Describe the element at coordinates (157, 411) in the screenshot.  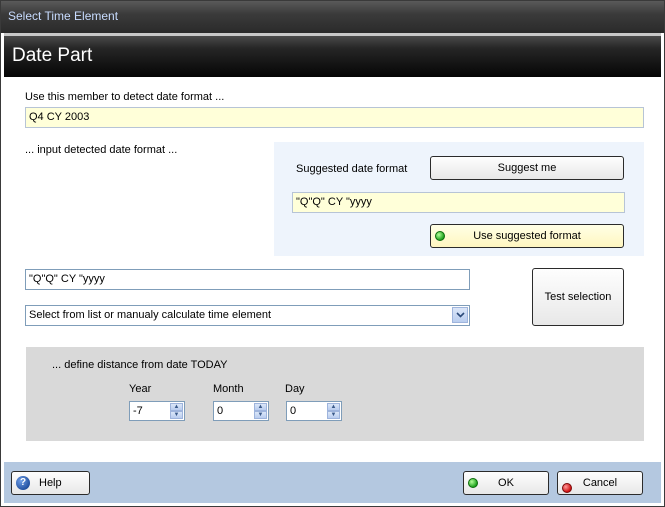
I see `year-stepper: -7 ▲ ▼` at that location.